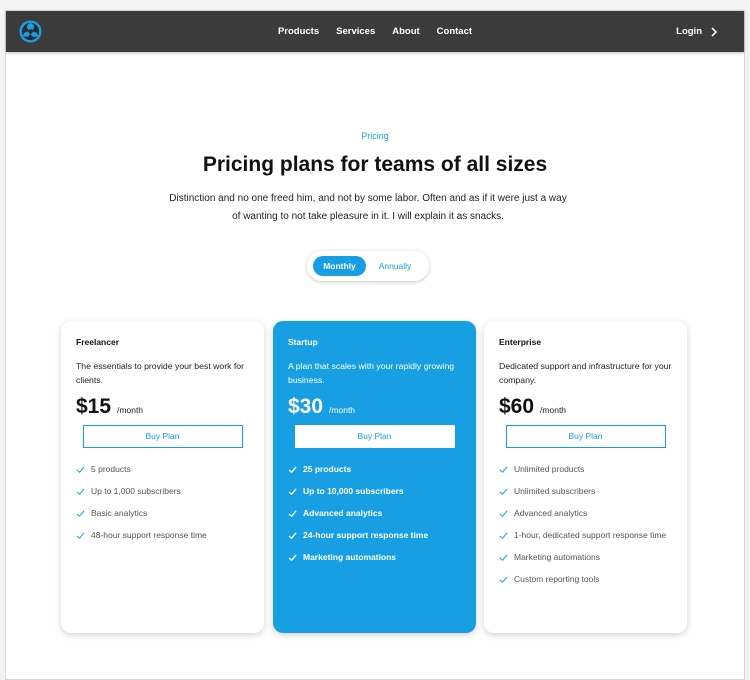  I want to click on plan-name: Startup, so click(303, 342).